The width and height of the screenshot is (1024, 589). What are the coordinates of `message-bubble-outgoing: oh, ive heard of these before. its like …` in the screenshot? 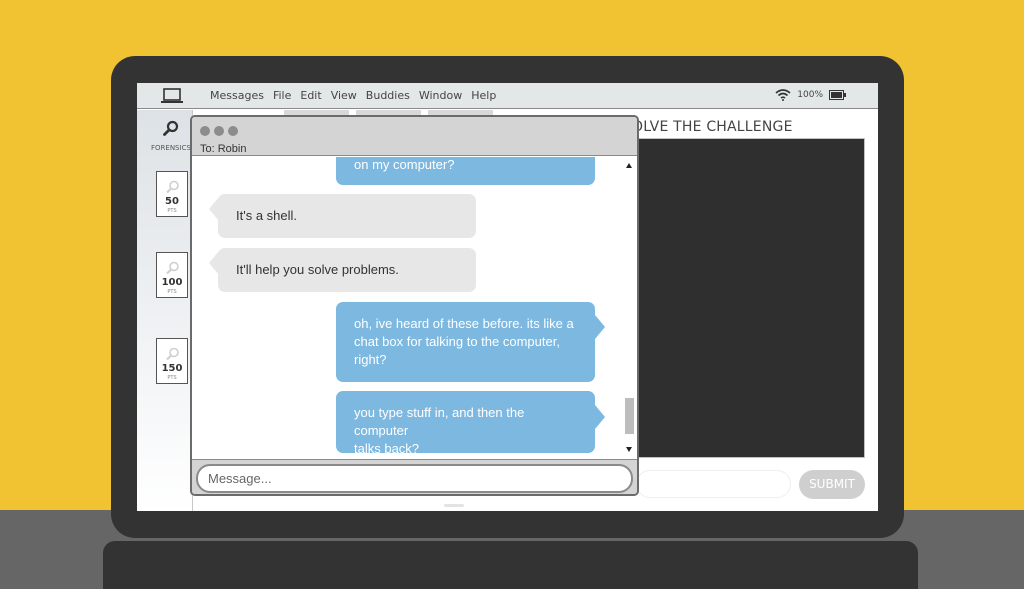 It's located at (465, 342).